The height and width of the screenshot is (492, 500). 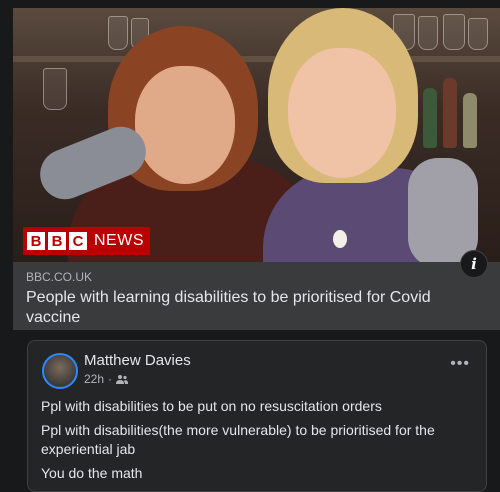 I want to click on heart-pendant, so click(x=340, y=239).